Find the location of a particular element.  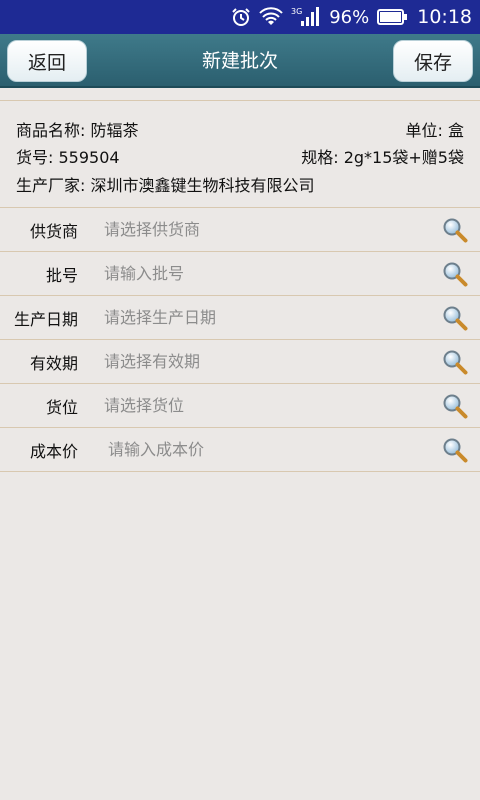

battery-icon is located at coordinates (392, 17).